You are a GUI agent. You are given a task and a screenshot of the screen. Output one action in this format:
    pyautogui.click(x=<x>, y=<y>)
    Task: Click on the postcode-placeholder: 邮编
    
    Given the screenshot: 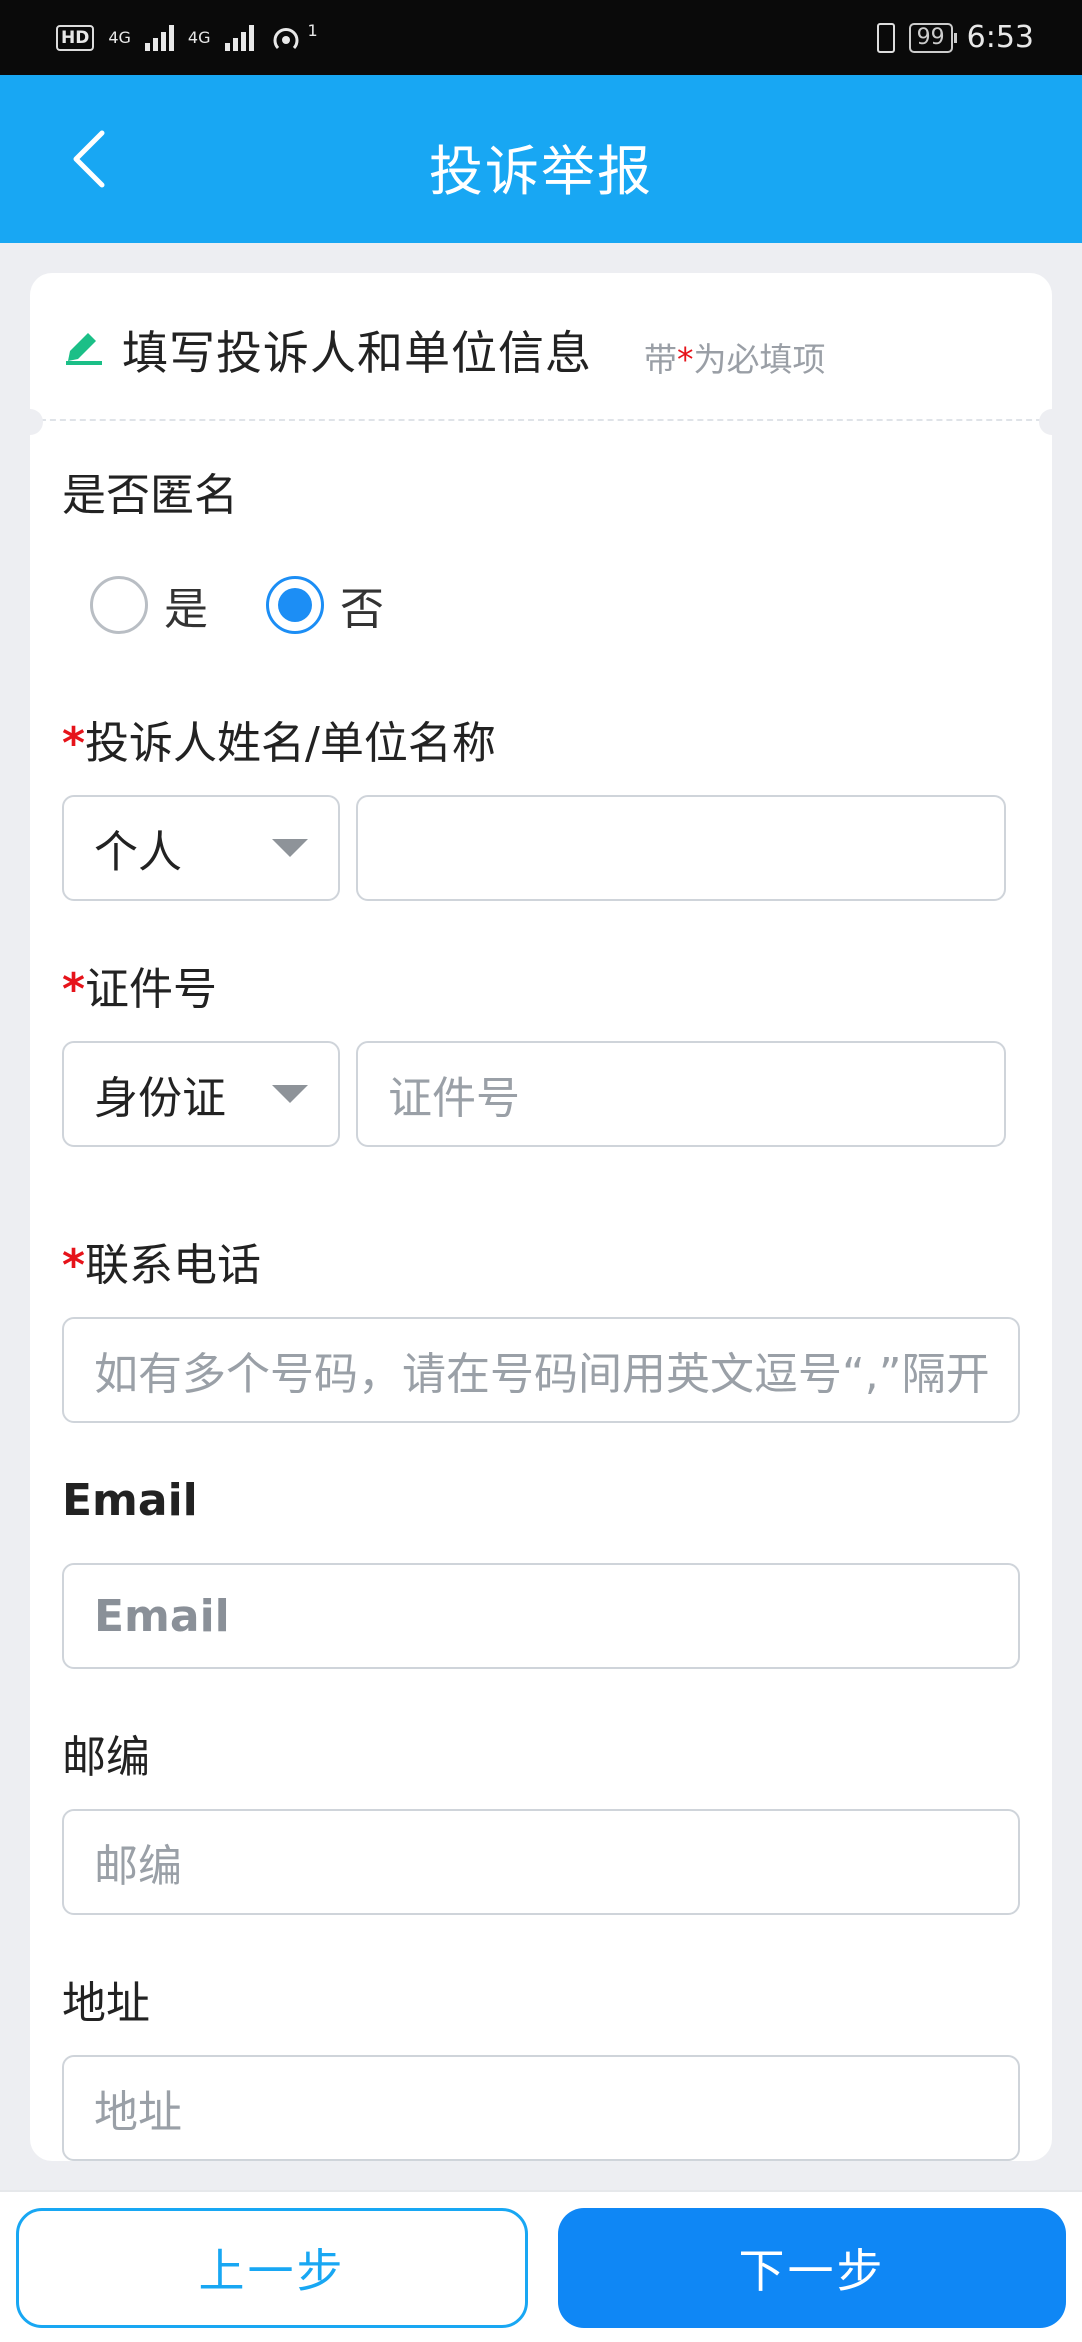 What is the action you would take?
    pyautogui.click(x=138, y=1866)
    